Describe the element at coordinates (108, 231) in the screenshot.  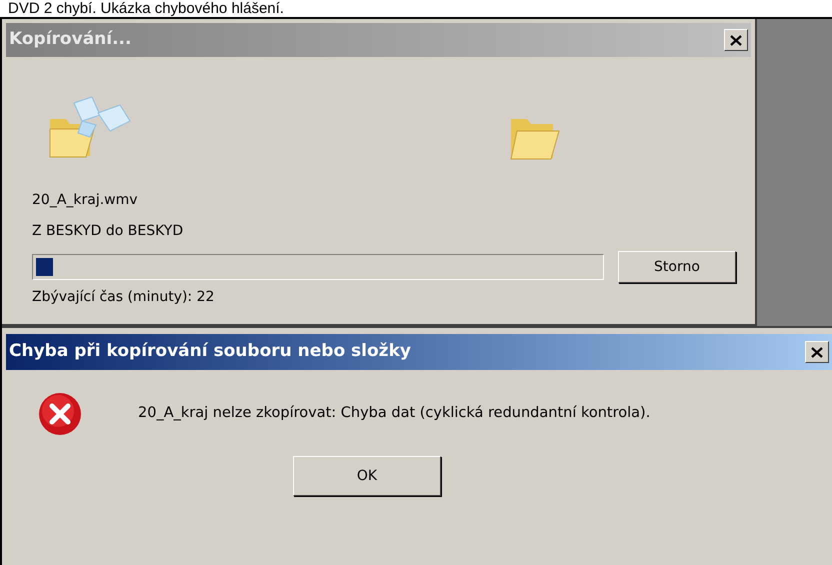
I see `file-description: Z BESKYD do BESKYD` at that location.